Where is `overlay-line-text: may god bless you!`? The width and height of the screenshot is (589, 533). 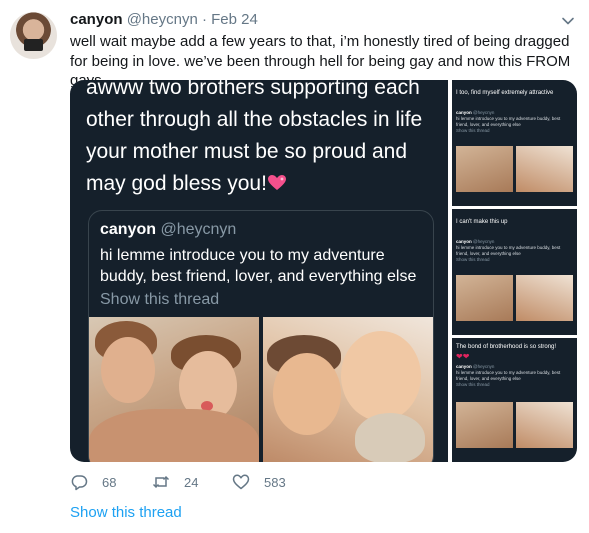
overlay-line-text: may god bless you! is located at coordinates (176, 183).